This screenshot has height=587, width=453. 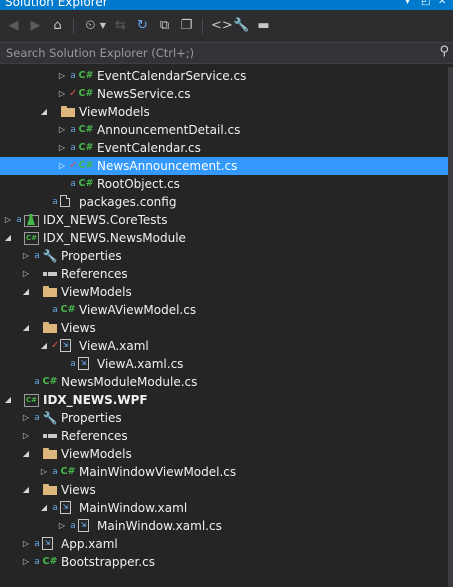 I want to click on tree-item: a packages.config, so click(x=226, y=202).